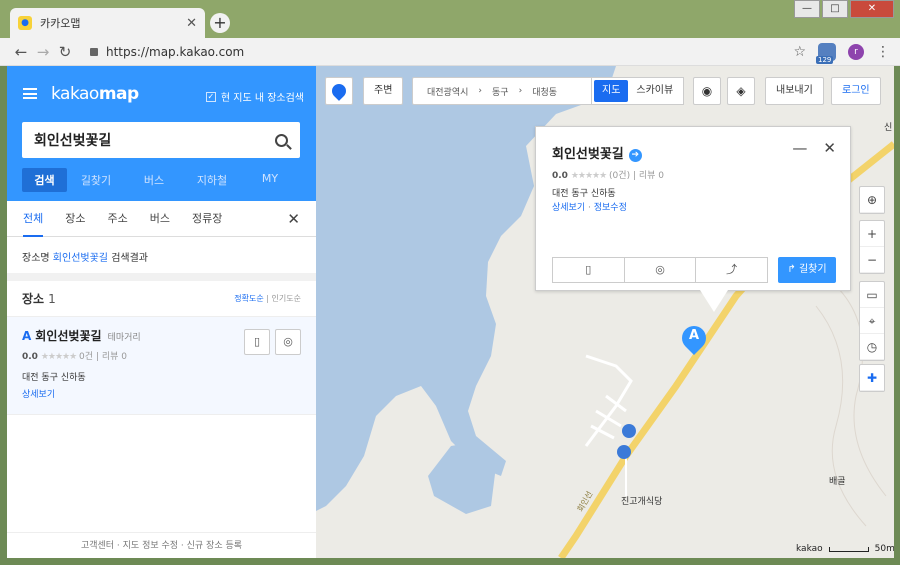 This screenshot has width=900, height=565. I want to click on roadview-pin-icon: ◎, so click(661, 270).